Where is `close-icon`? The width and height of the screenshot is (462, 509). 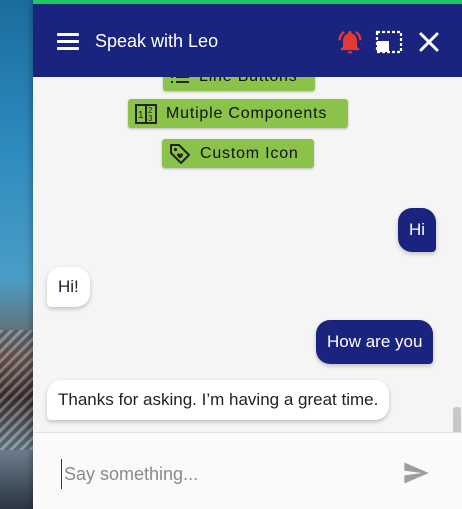
close-icon is located at coordinates (429, 42).